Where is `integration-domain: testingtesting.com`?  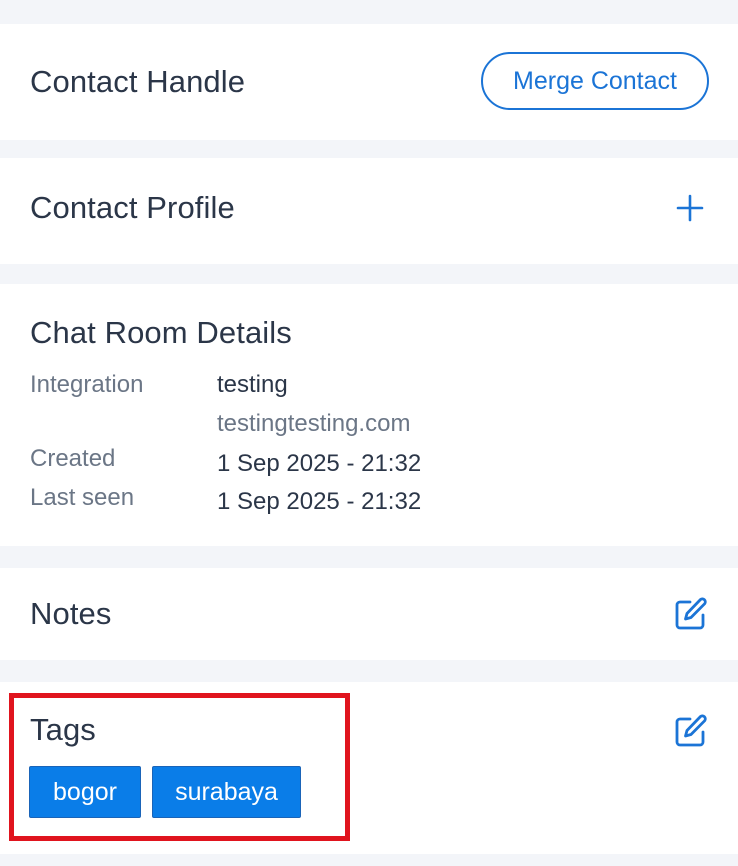 integration-domain: testingtesting.com is located at coordinates (314, 423).